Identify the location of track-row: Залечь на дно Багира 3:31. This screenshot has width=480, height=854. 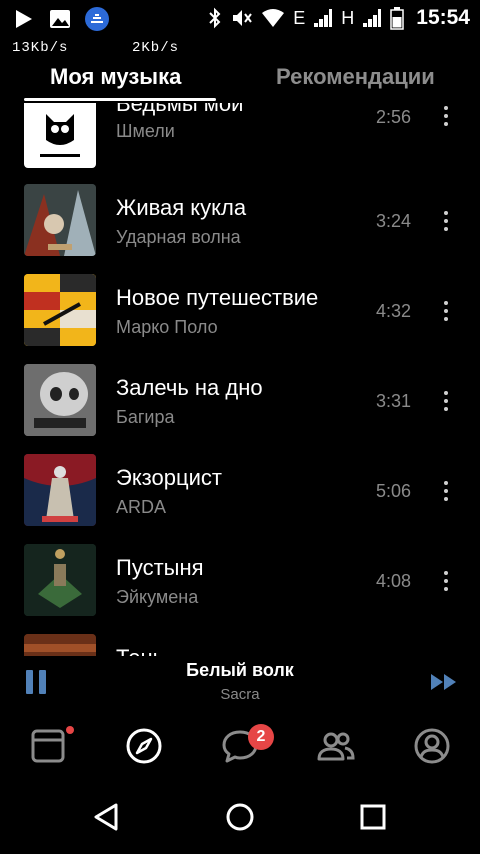
(240, 400).